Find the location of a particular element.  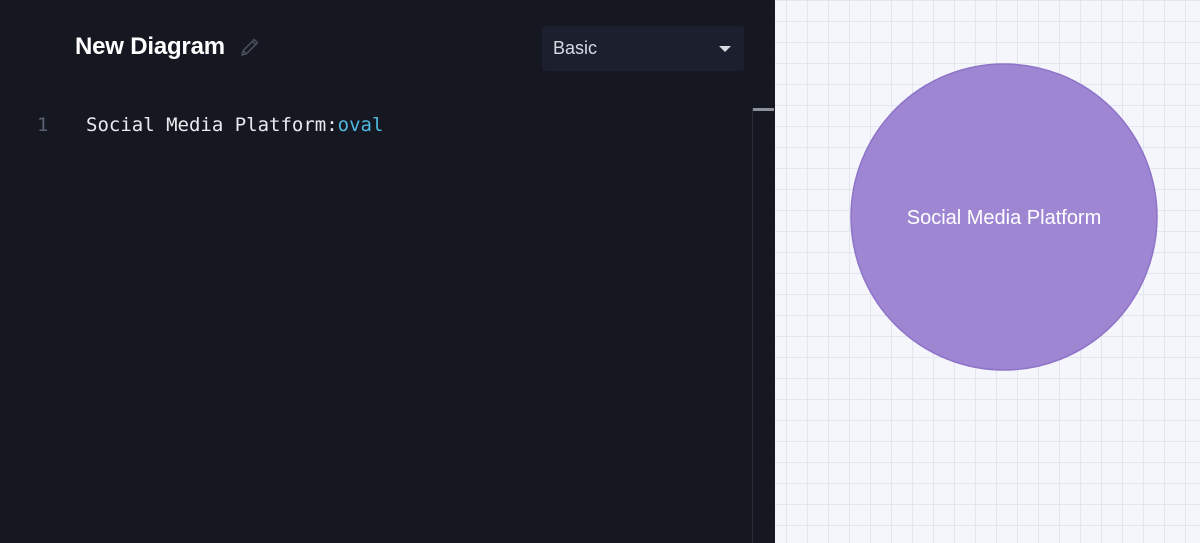

theme-select: Basic is located at coordinates (643, 48).